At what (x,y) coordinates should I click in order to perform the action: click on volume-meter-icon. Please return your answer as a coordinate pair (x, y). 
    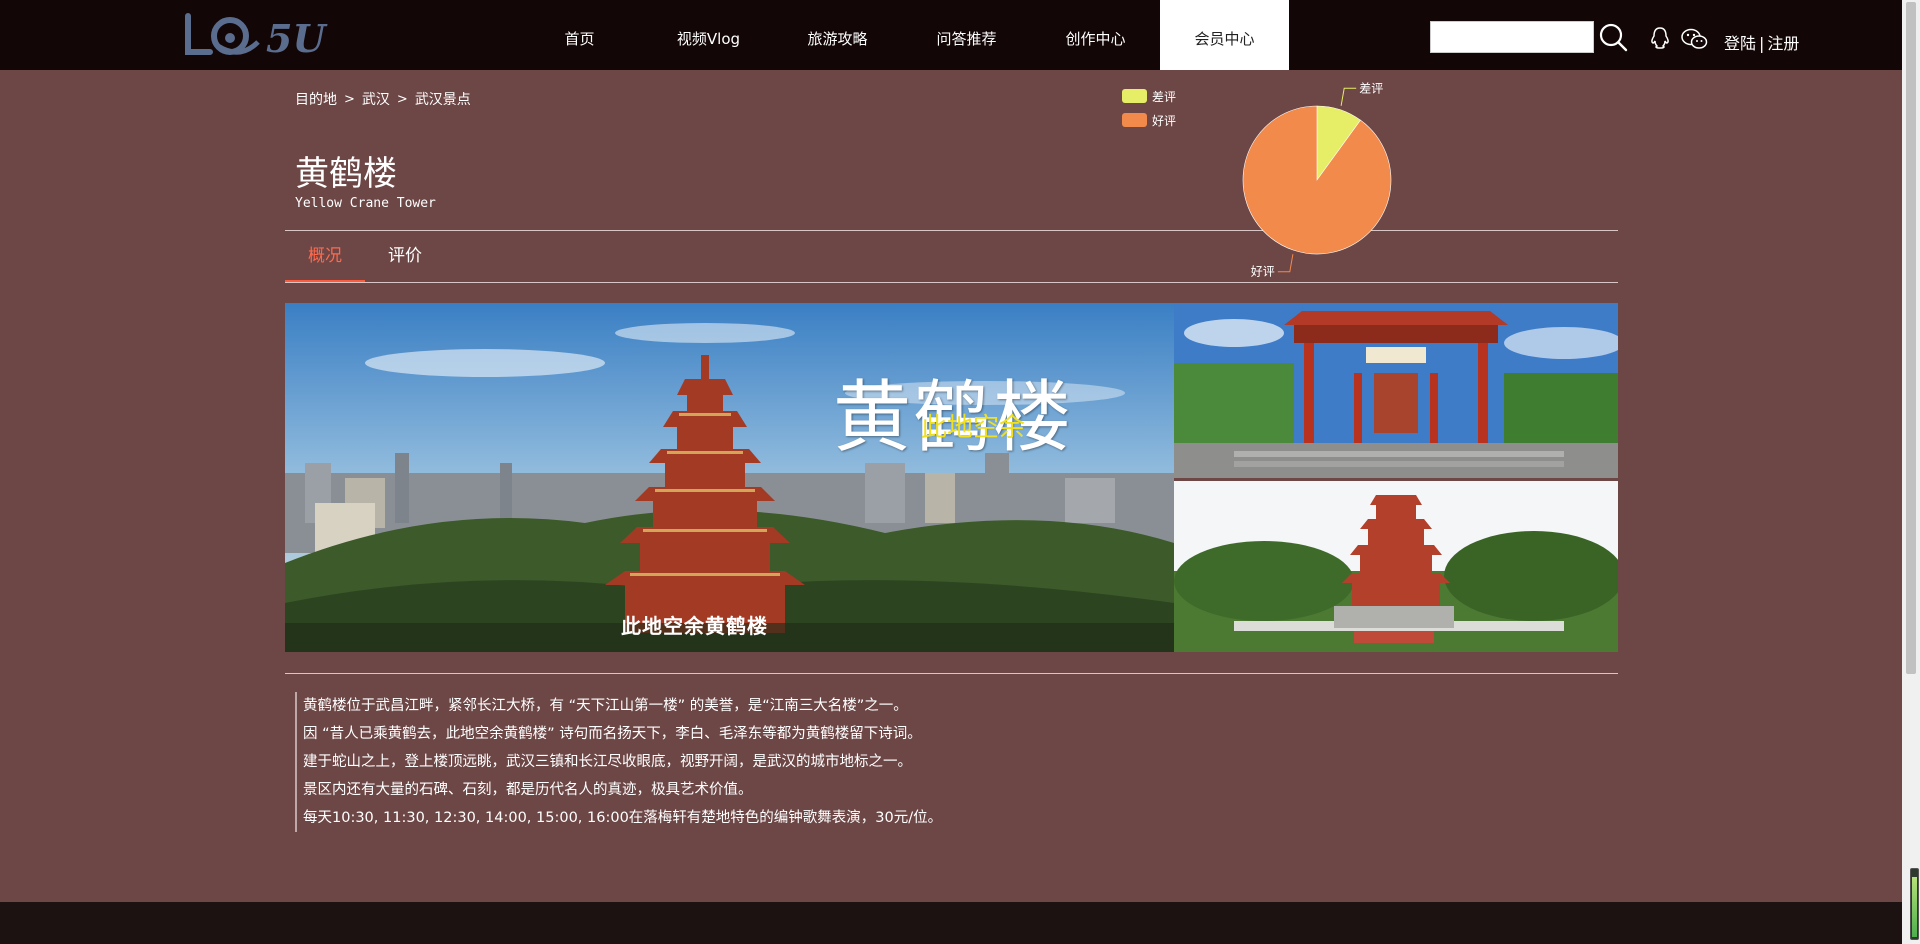
    Looking at the image, I should click on (1914, 904).